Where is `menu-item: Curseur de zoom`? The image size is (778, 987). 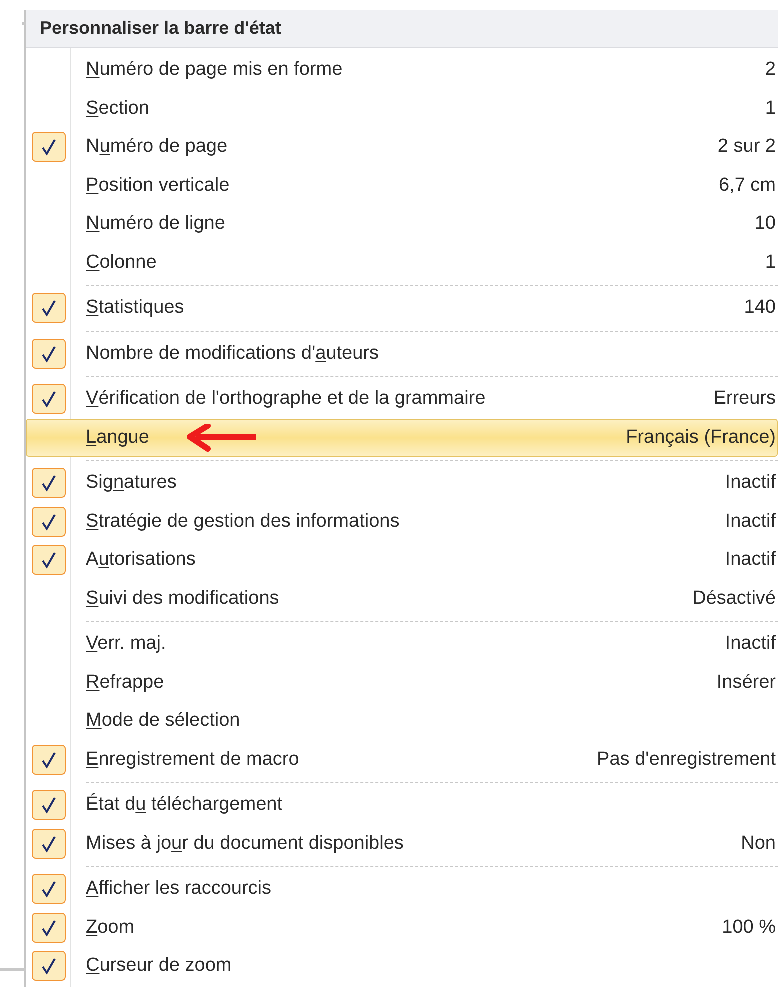
menu-item: Curseur de zoom is located at coordinates (402, 966).